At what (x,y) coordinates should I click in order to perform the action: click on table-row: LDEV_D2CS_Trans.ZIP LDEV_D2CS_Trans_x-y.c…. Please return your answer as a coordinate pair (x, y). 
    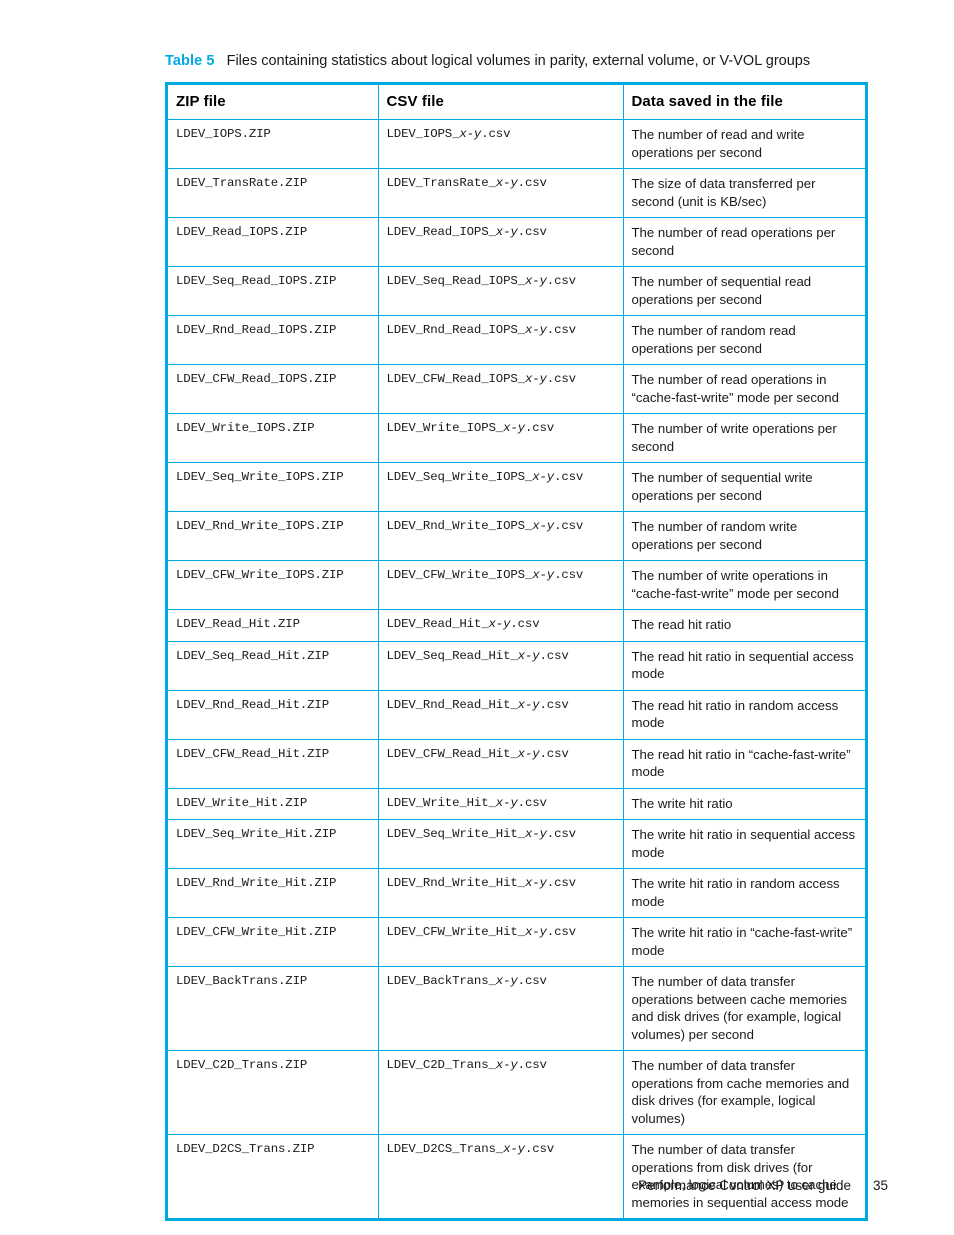
    Looking at the image, I should click on (516, 1176).